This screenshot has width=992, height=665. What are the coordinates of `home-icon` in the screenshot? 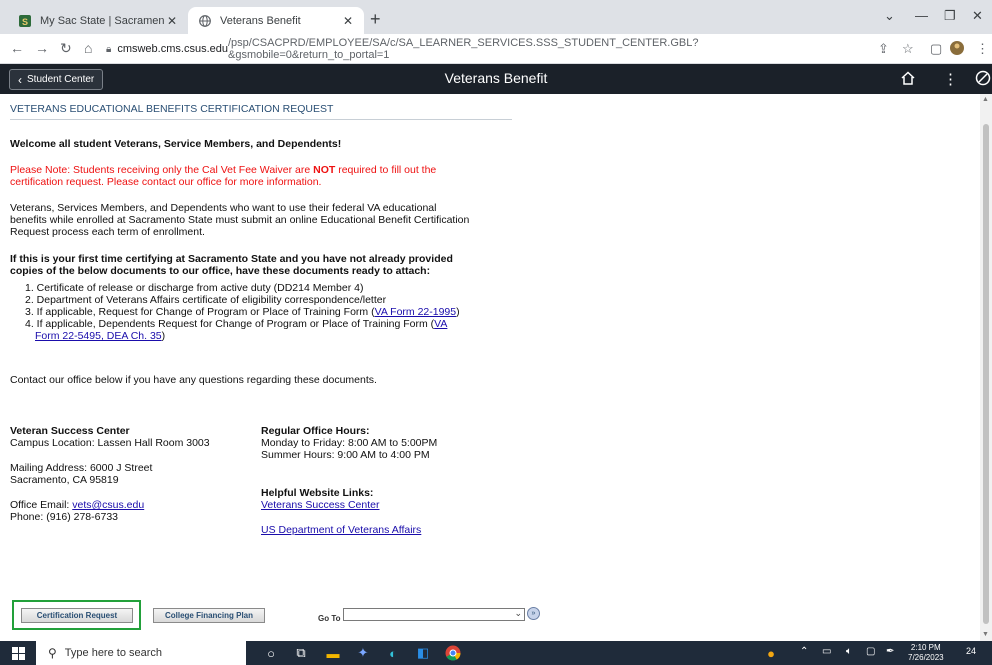 It's located at (908, 80).